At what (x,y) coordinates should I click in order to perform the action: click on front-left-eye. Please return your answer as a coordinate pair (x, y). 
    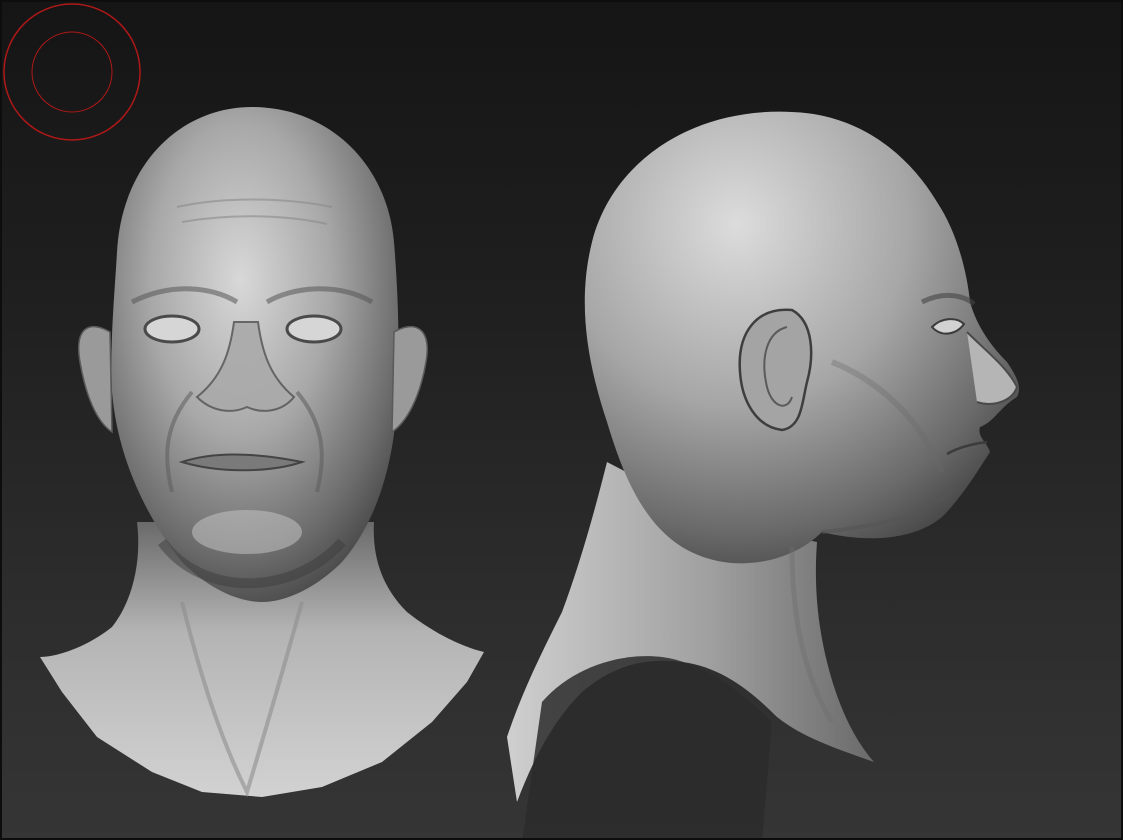
    Looking at the image, I should click on (172, 329).